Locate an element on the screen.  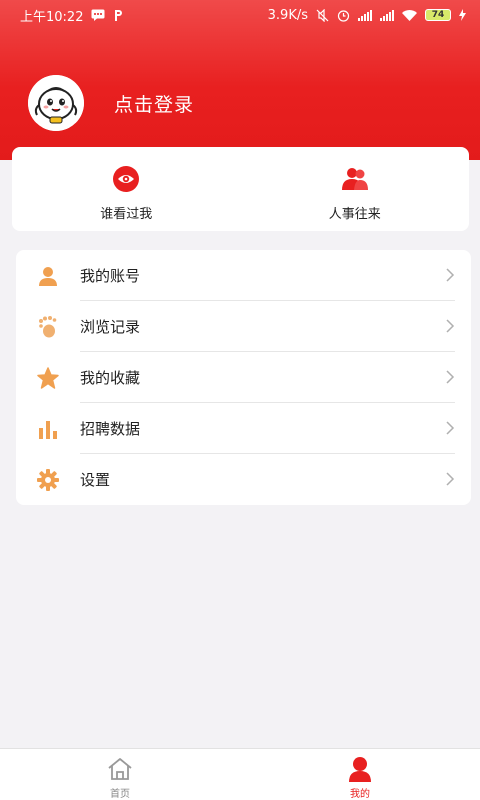
avatar is located at coordinates (56, 103).